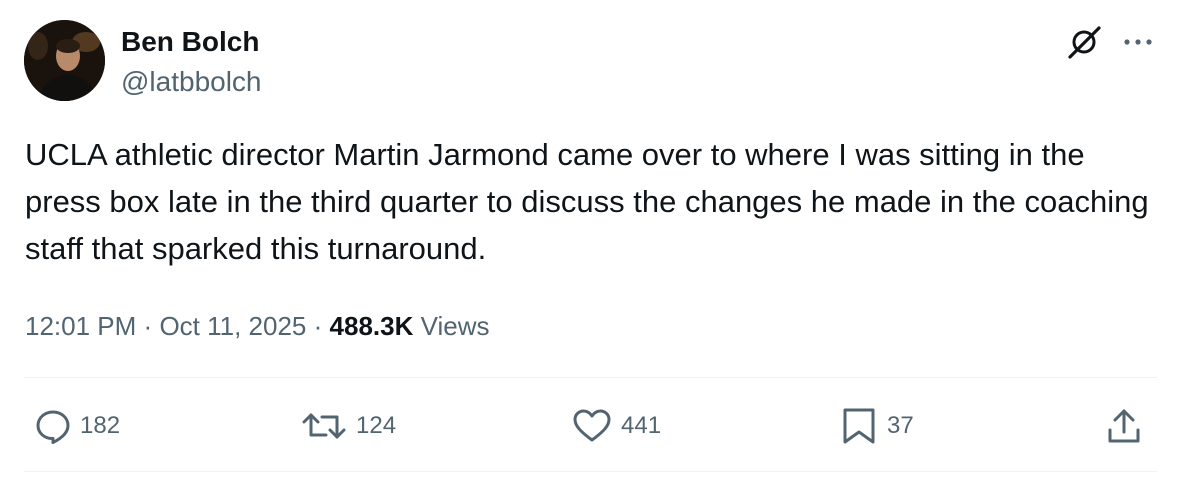 Image resolution: width=1190 pixels, height=488 pixels. Describe the element at coordinates (1138, 42) in the screenshot. I see `more-icon` at that location.